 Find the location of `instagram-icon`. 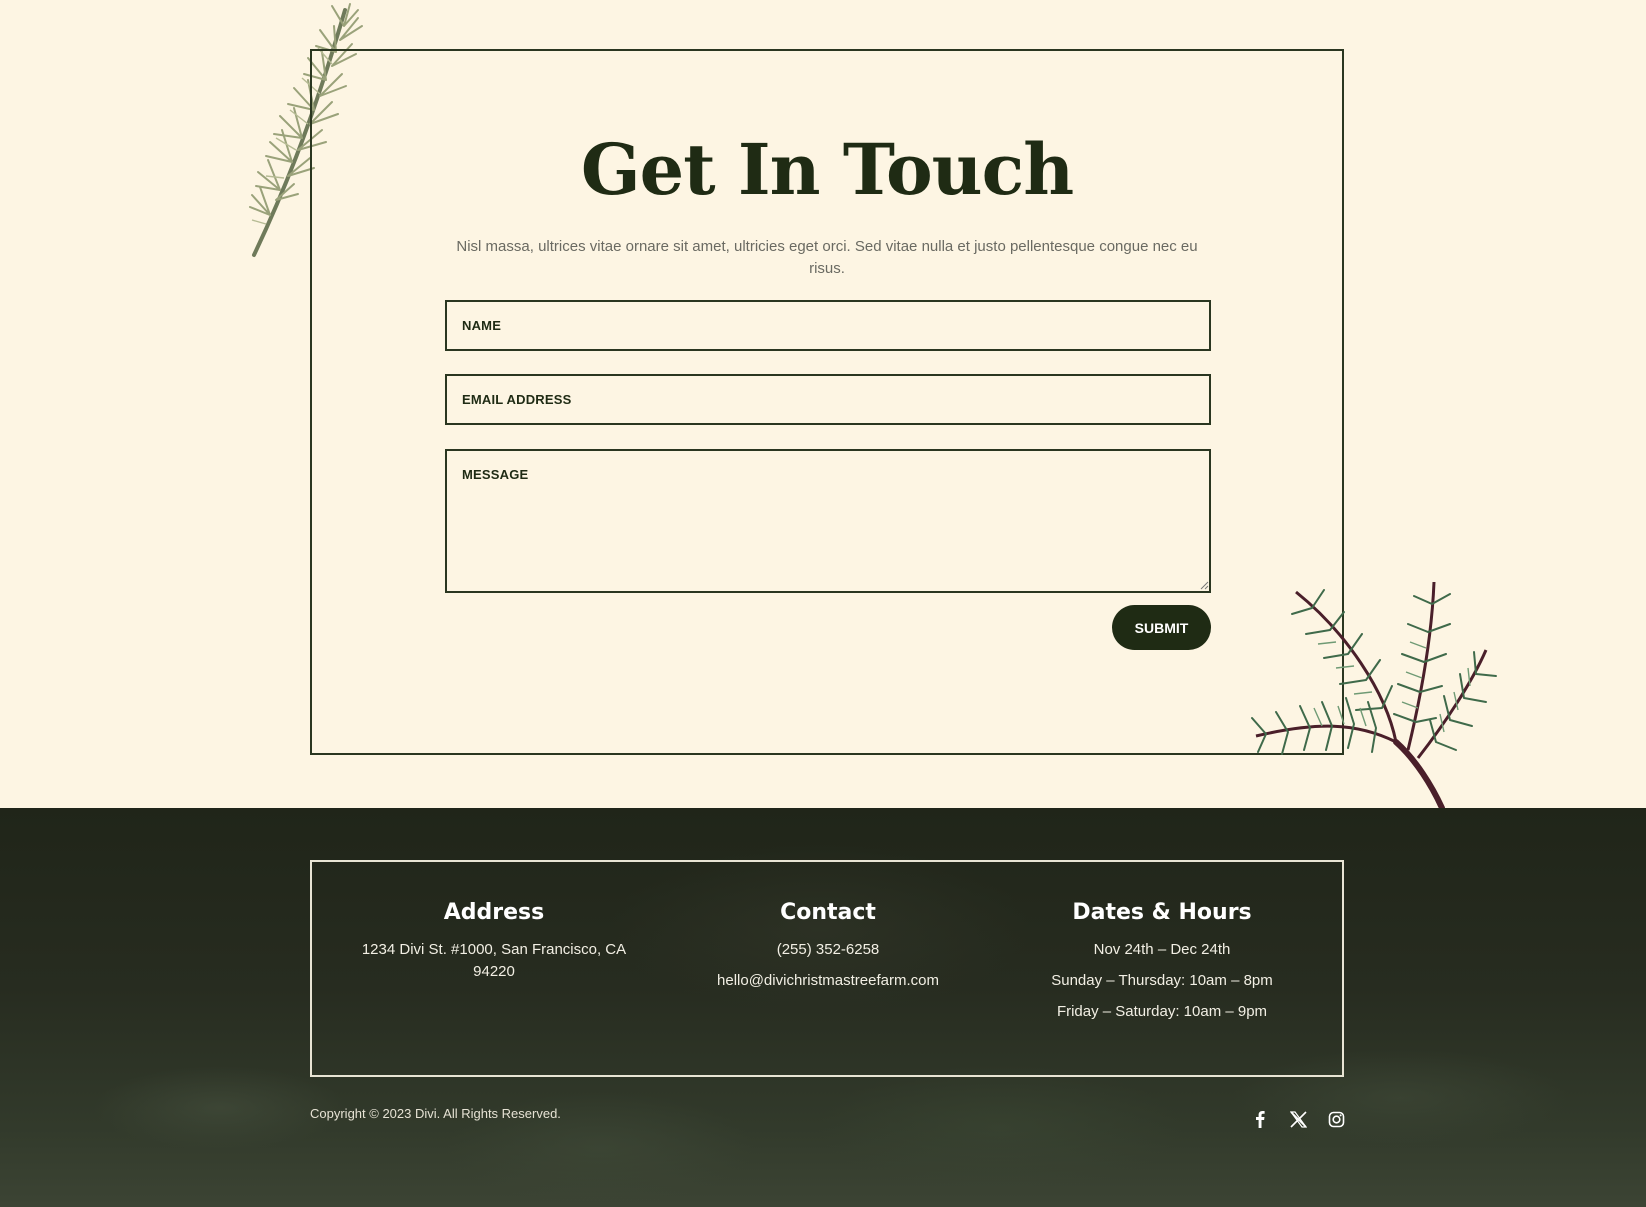

instagram-icon is located at coordinates (1336, 1119).